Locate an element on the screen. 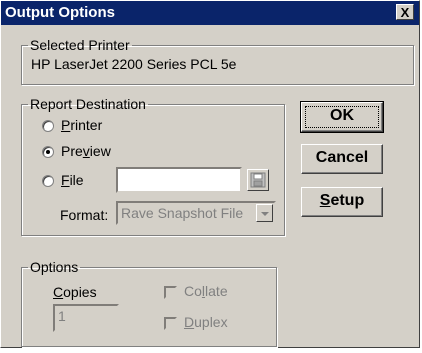 Image resolution: width=422 pixels, height=353 pixels. selected-printer-legend: Selected Printer is located at coordinates (80, 45).